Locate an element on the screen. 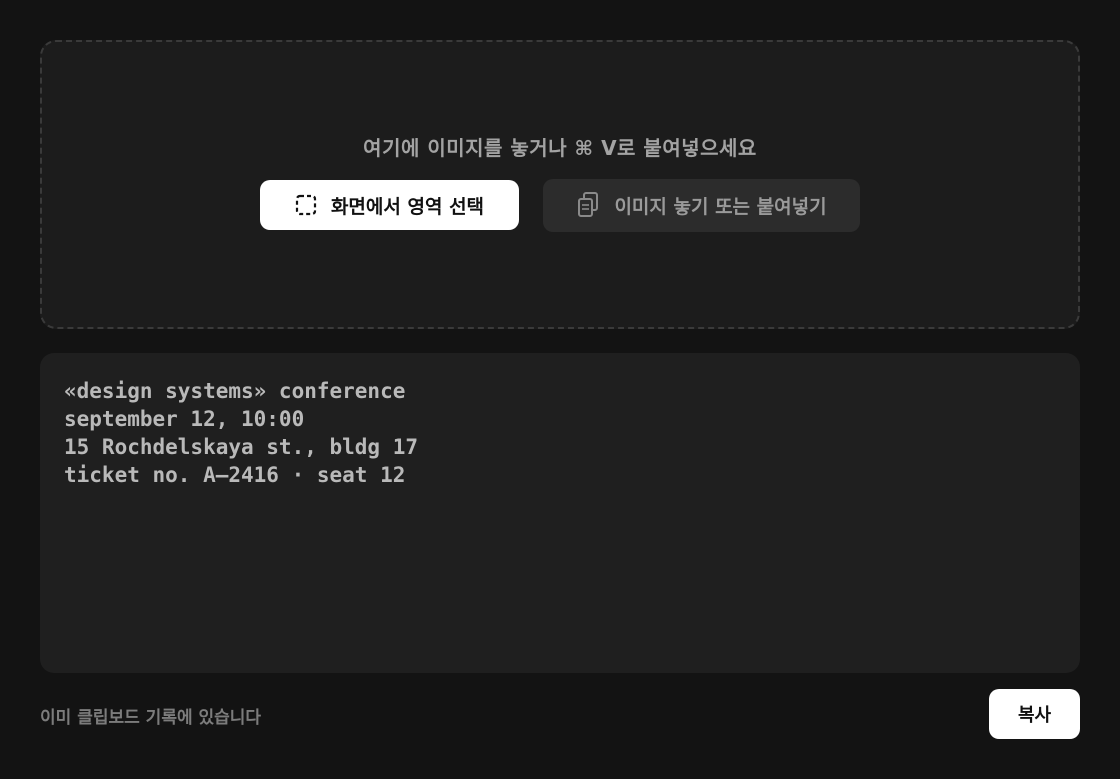 Image resolution: width=1120 pixels, height=779 pixels. drop-hint-text: 여기에 이미지를 놓거나 ⌘ V로 붙여넣으세요 is located at coordinates (560, 147).